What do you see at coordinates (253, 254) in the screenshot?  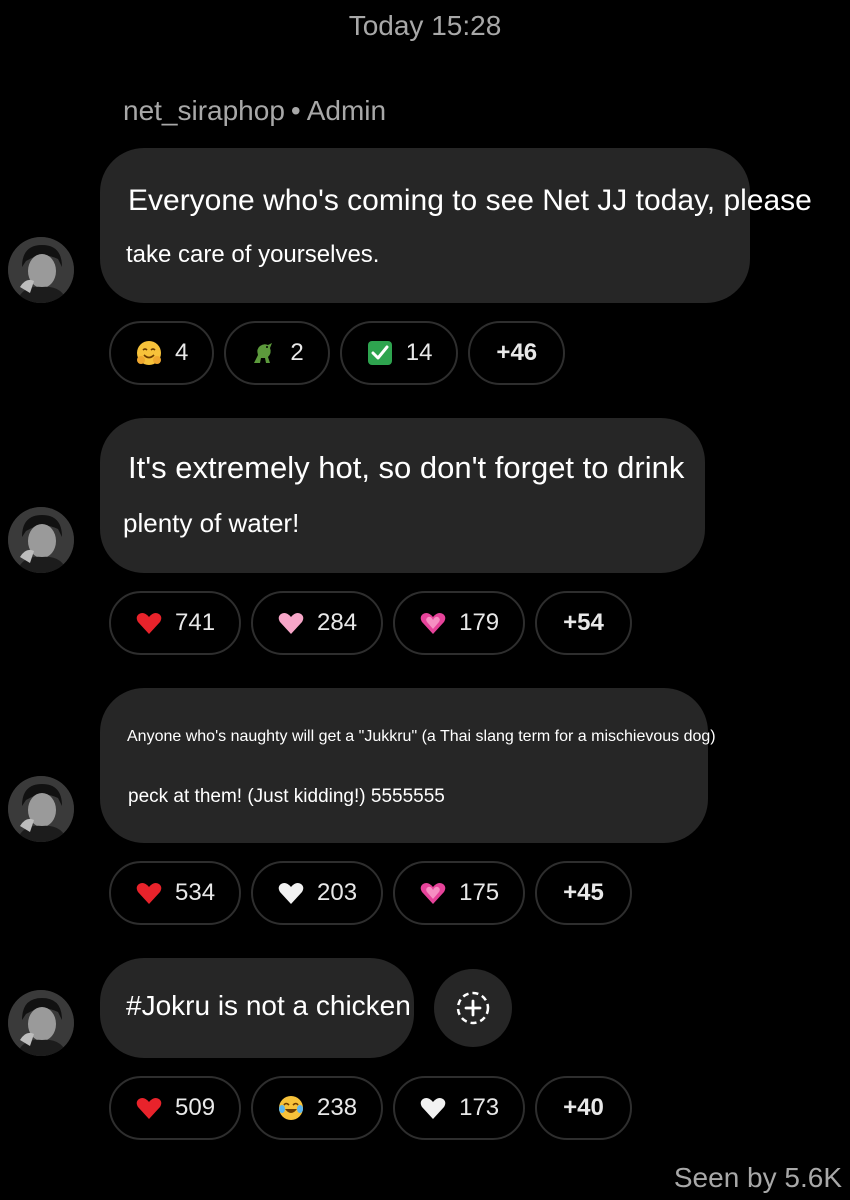 I see `message-text-line: take care of yourselves.` at bounding box center [253, 254].